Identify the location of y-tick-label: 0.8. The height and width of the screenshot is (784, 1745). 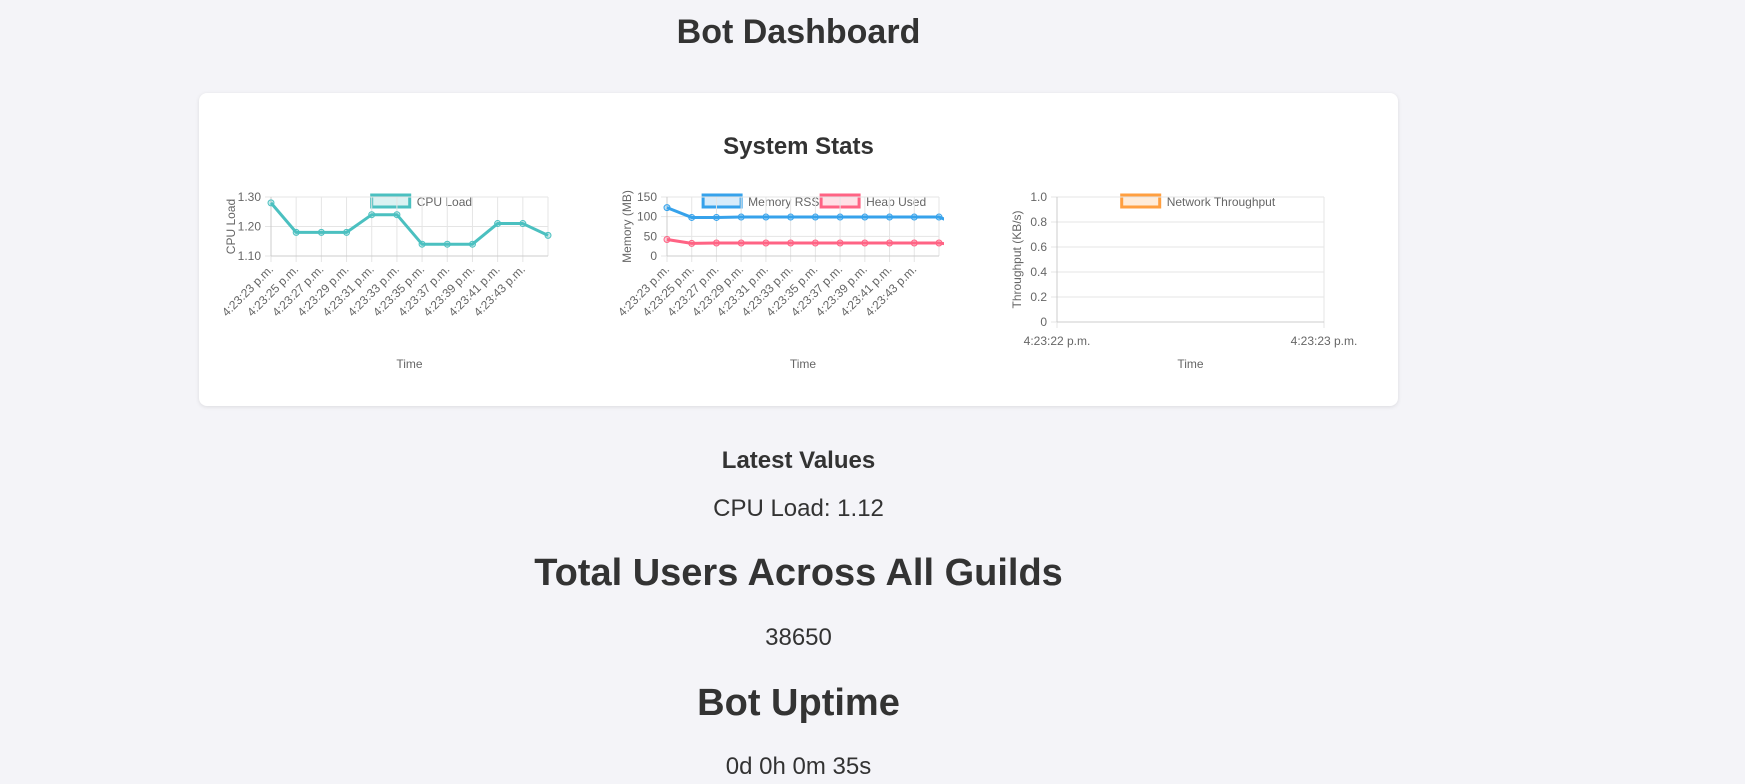
(1038, 222).